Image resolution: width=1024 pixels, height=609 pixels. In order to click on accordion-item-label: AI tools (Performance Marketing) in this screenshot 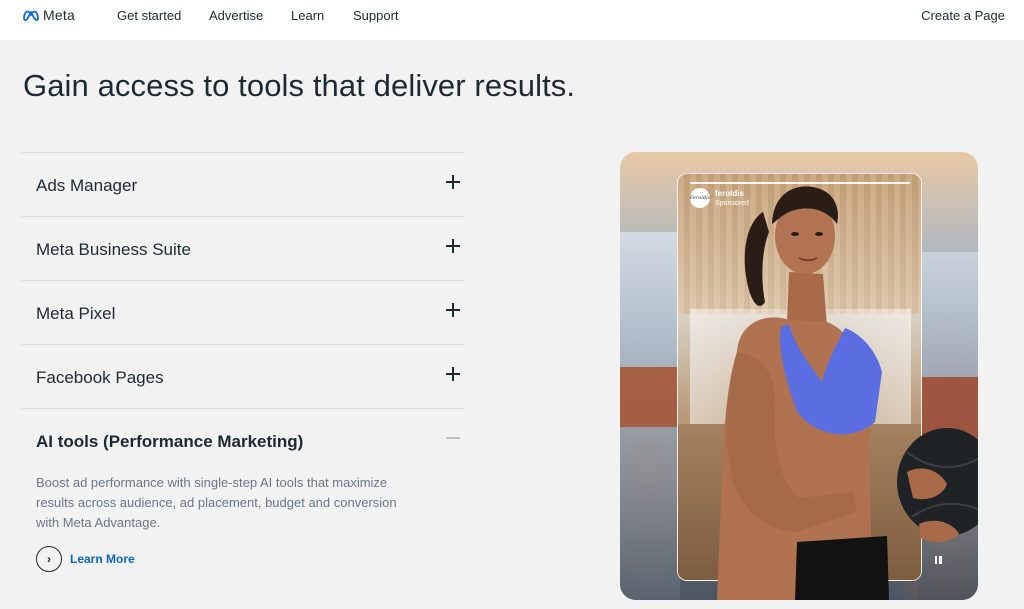, I will do `click(170, 441)`.